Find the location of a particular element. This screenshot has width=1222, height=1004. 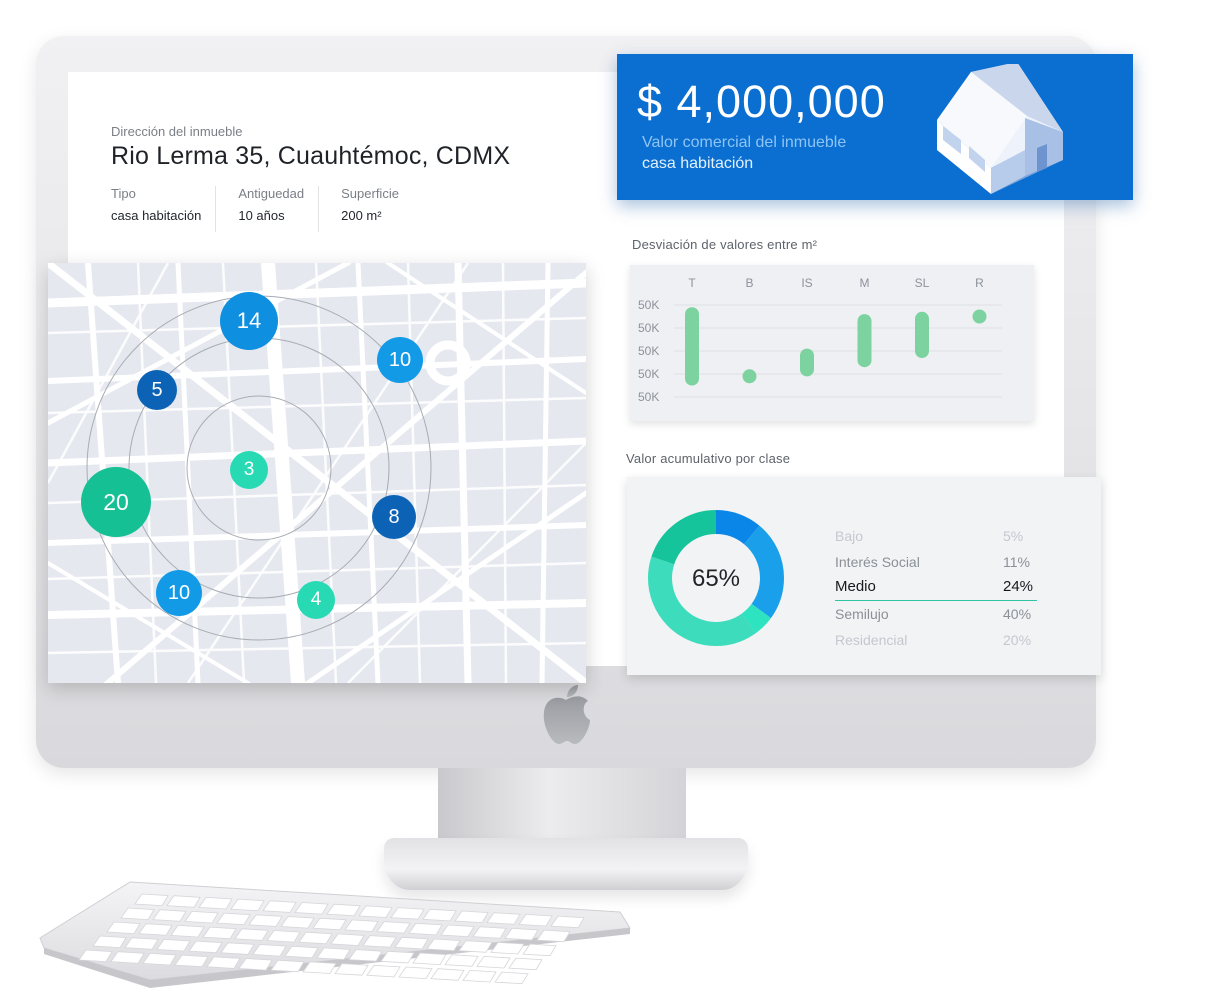

legend-percent: 24% is located at coordinates (1018, 586).